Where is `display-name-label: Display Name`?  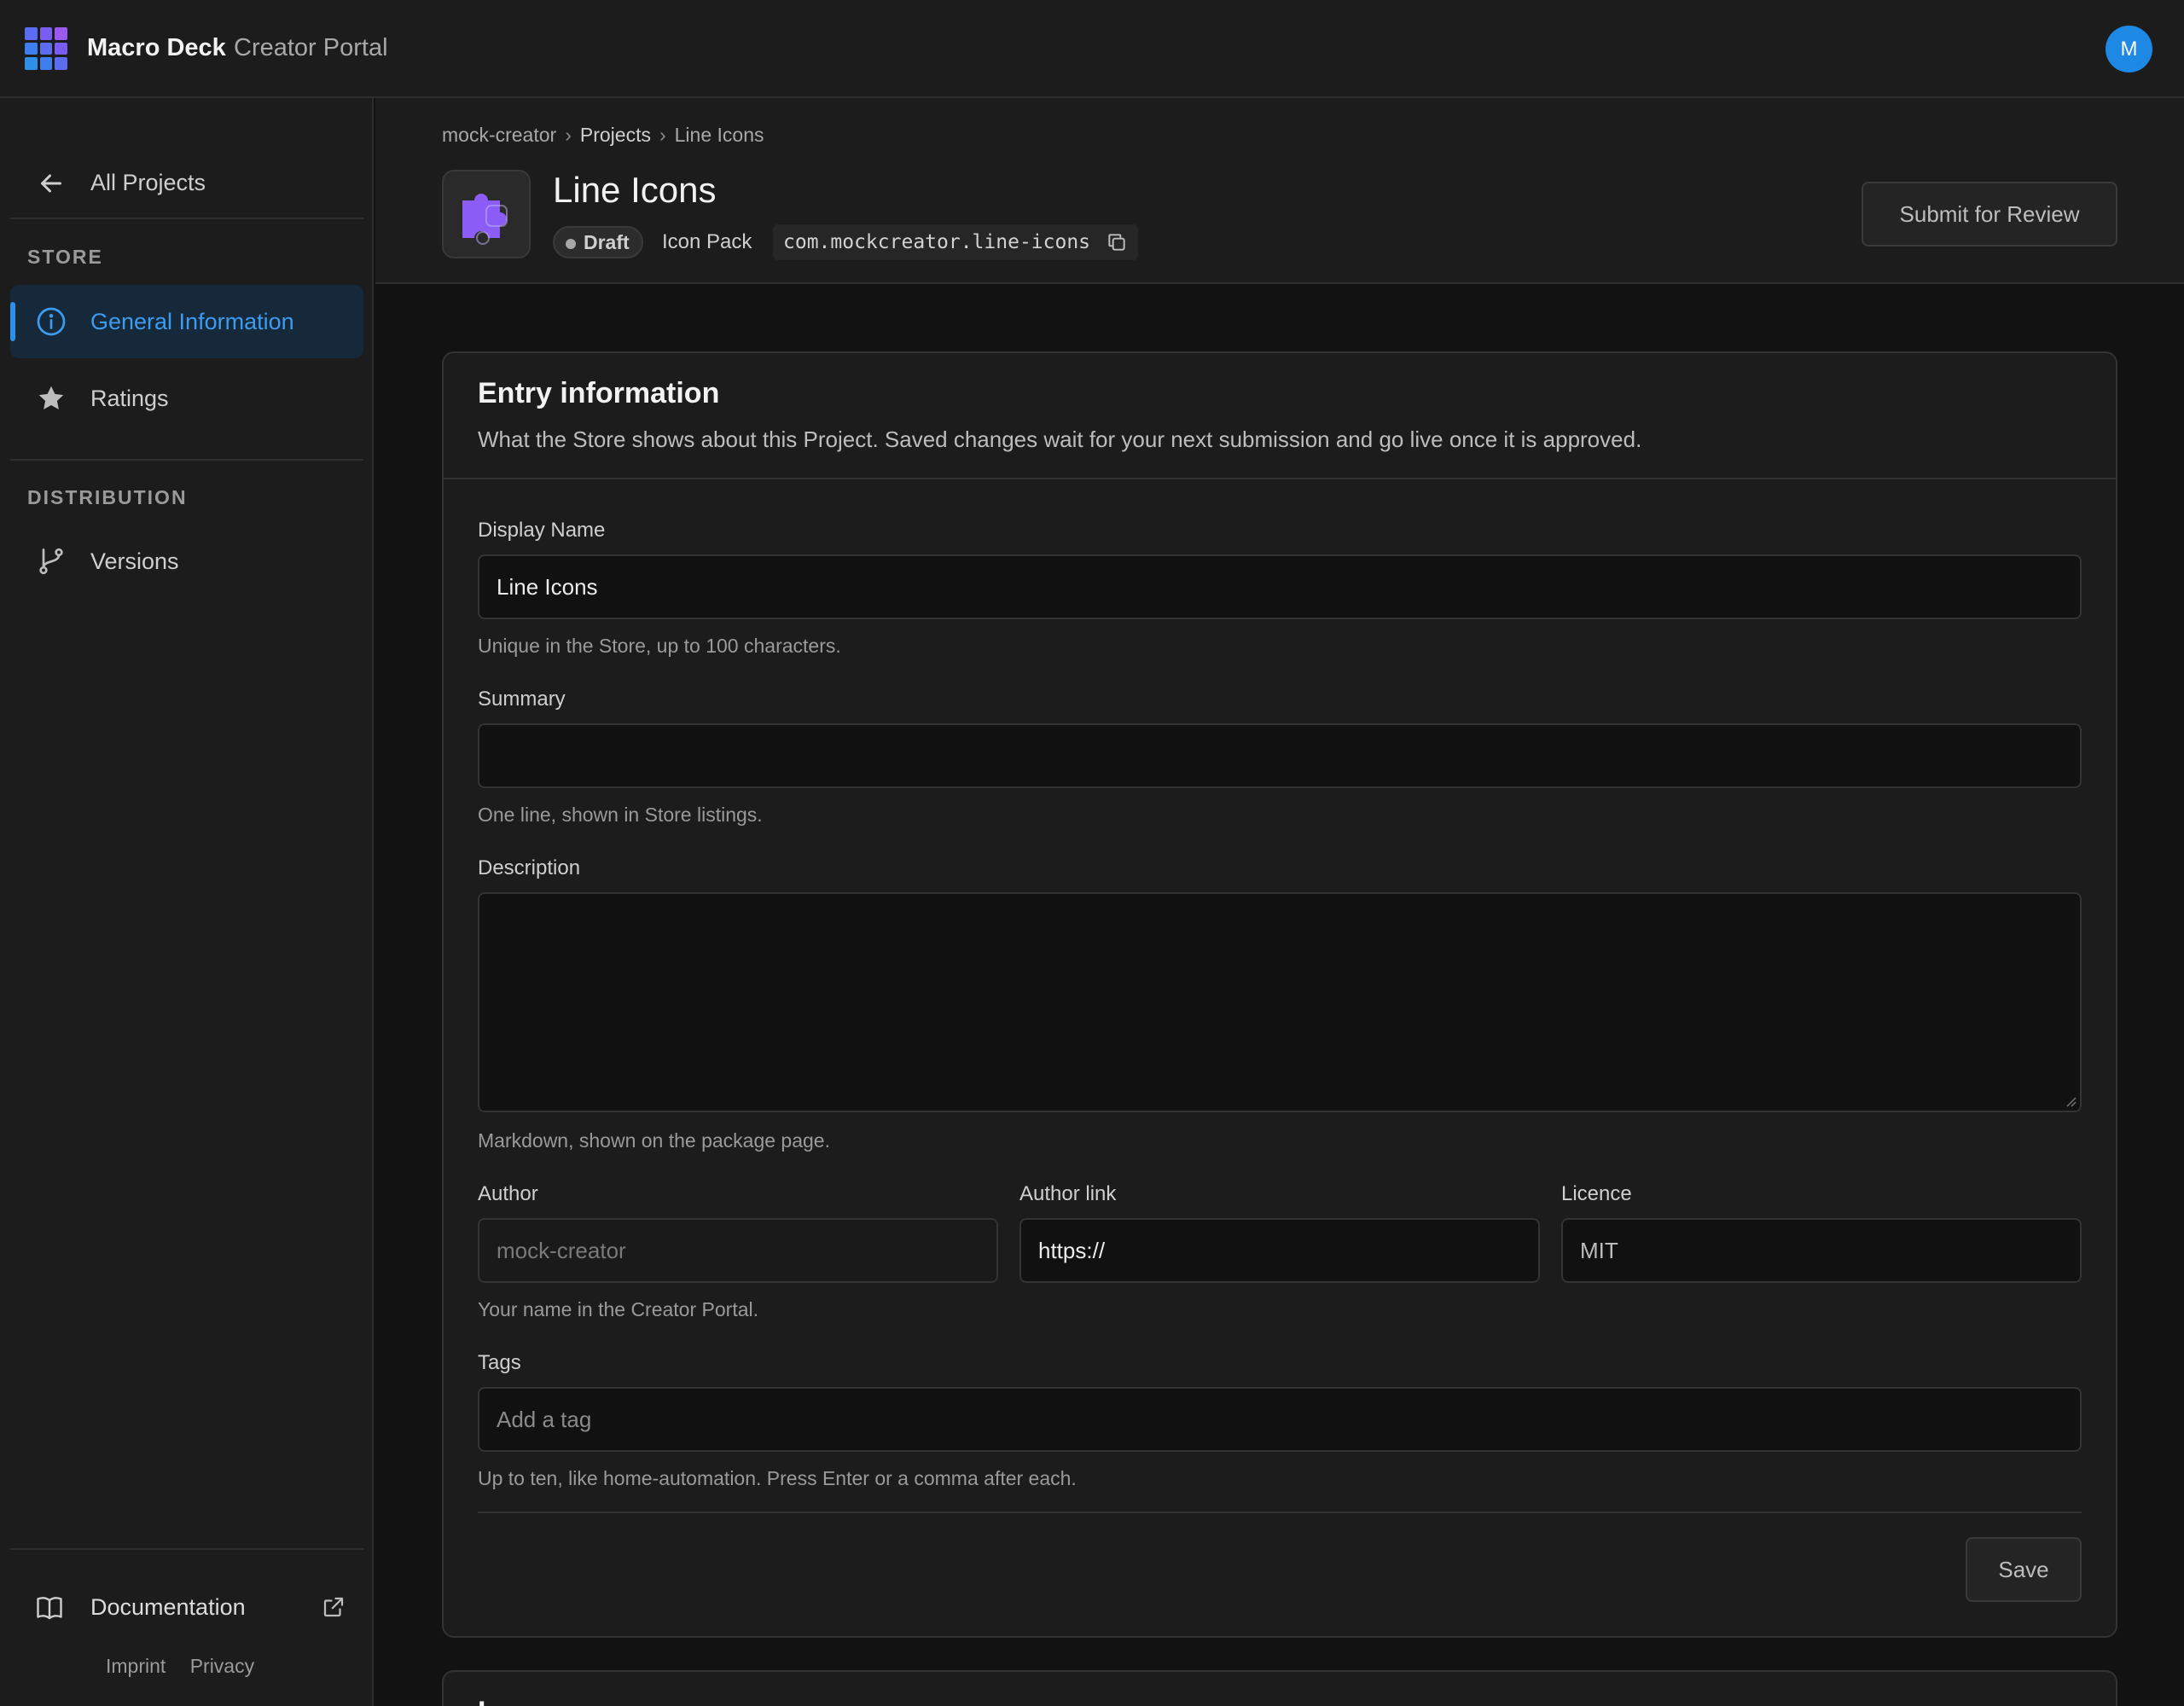 display-name-label: Display Name is located at coordinates (542, 530).